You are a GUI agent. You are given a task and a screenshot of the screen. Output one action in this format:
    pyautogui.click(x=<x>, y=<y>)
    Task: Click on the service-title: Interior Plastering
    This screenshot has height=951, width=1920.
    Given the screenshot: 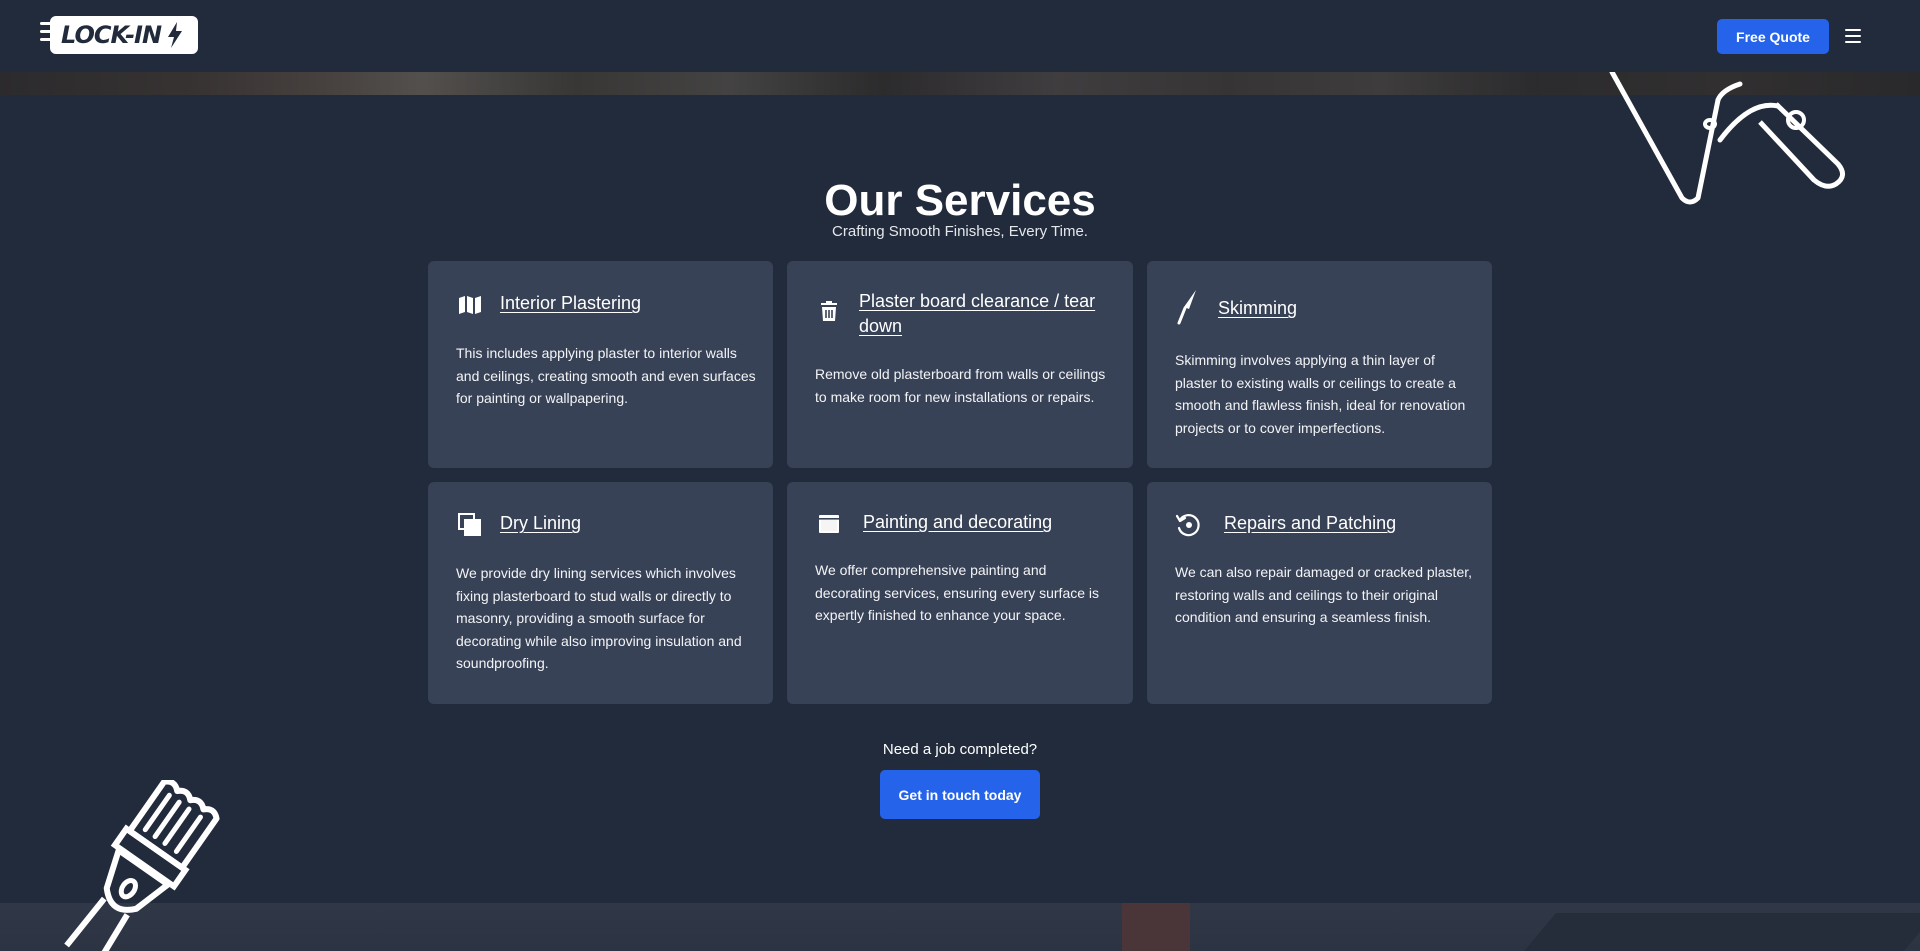 What is the action you would take?
    pyautogui.click(x=570, y=303)
    